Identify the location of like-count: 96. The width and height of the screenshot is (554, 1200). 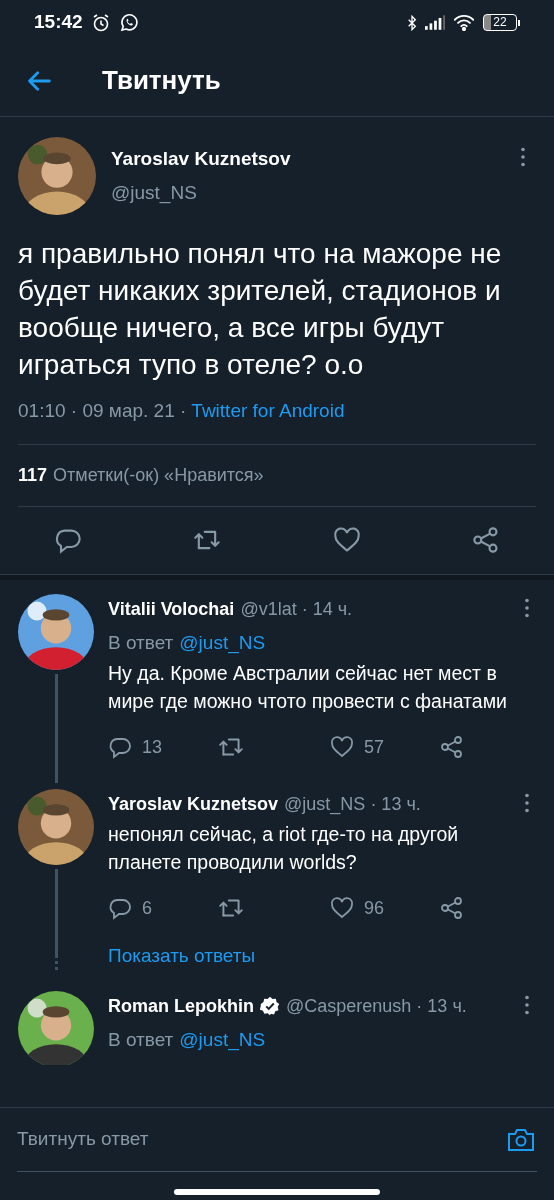
(374, 908).